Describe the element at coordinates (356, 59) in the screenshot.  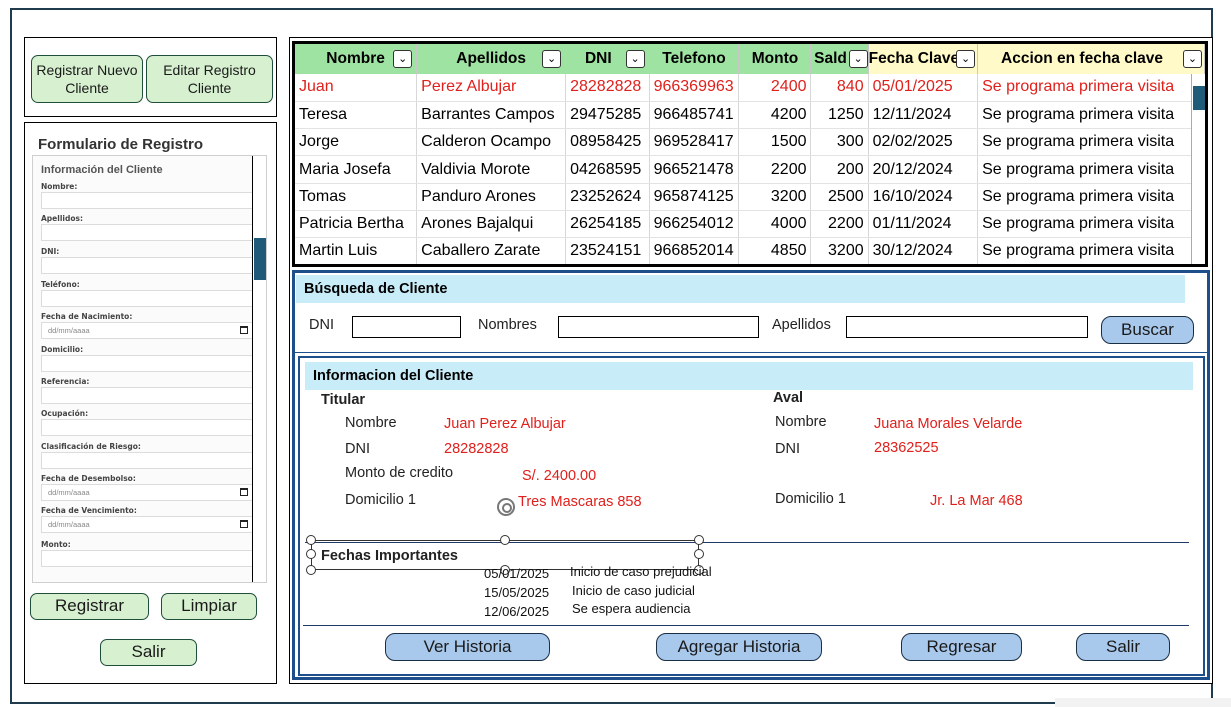
I see `column-header-nombre: Nombre ⌄` at that location.